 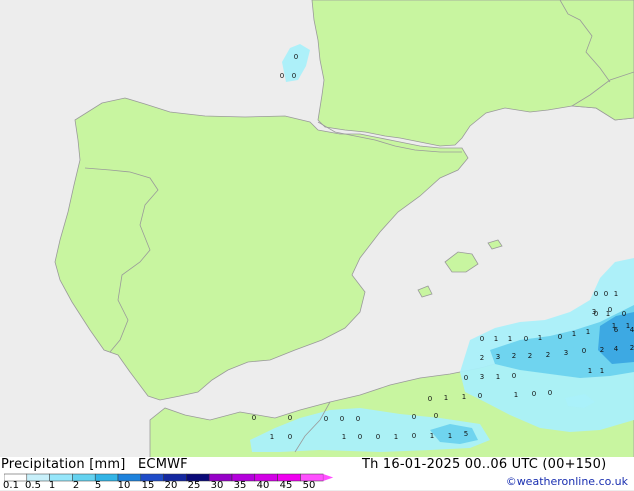 What do you see at coordinates (240, 485) in the screenshot?
I see `legend-tick-label: 35` at bounding box center [240, 485].